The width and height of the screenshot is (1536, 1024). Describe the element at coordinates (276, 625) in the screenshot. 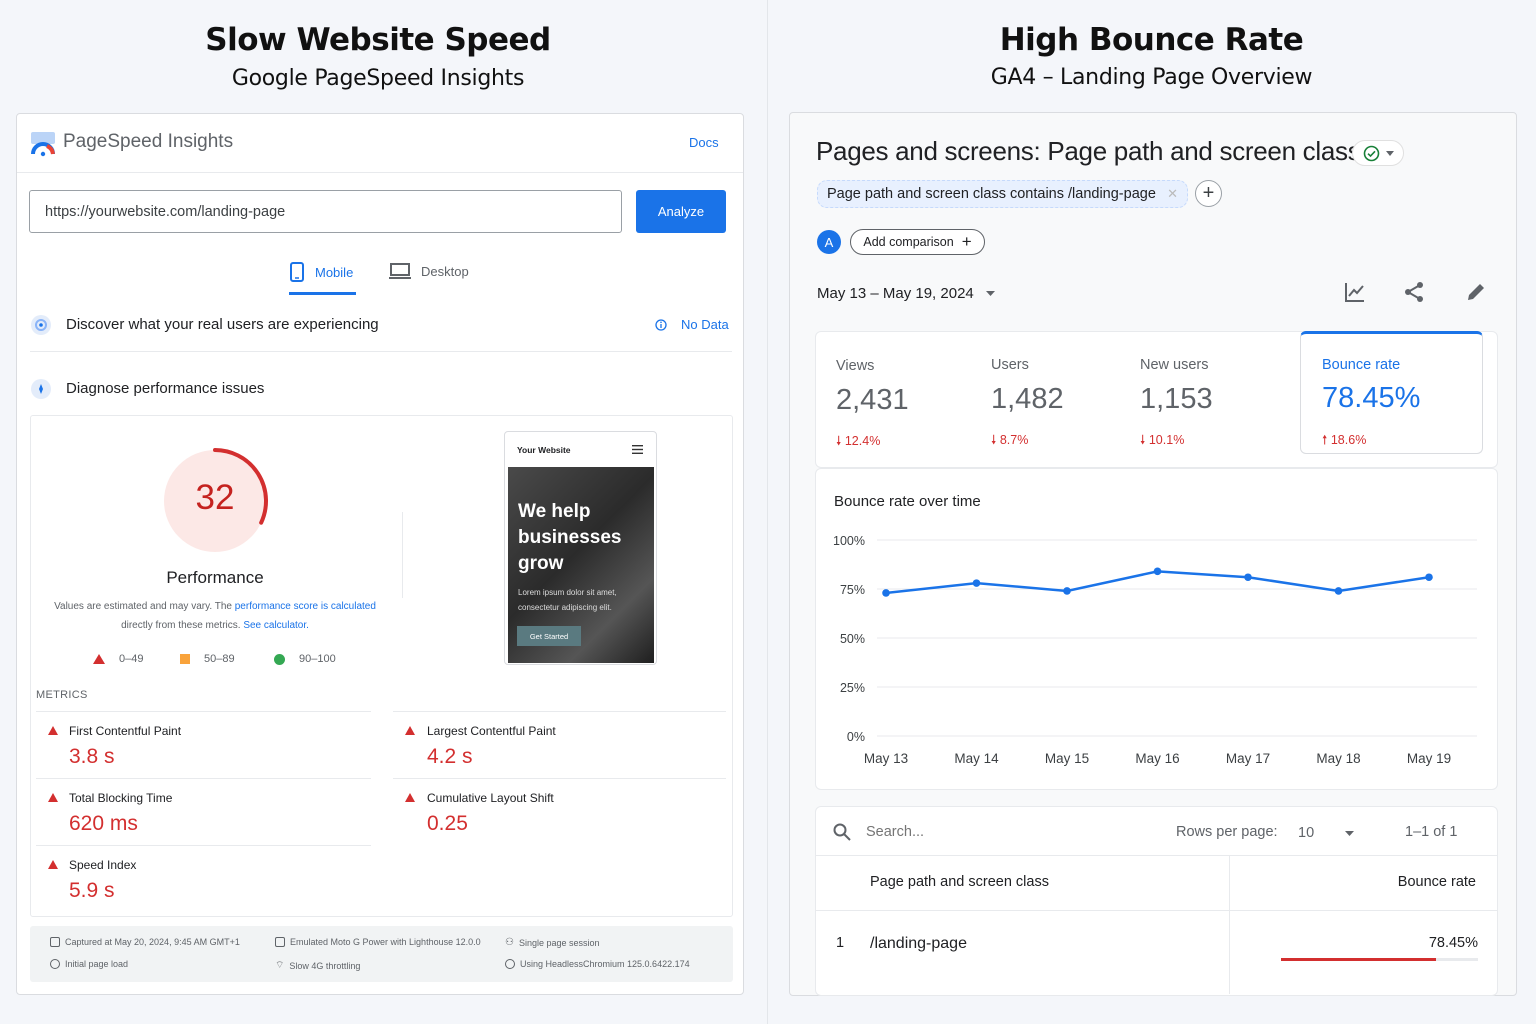

I see `calculator-link: See calculator.` at that location.